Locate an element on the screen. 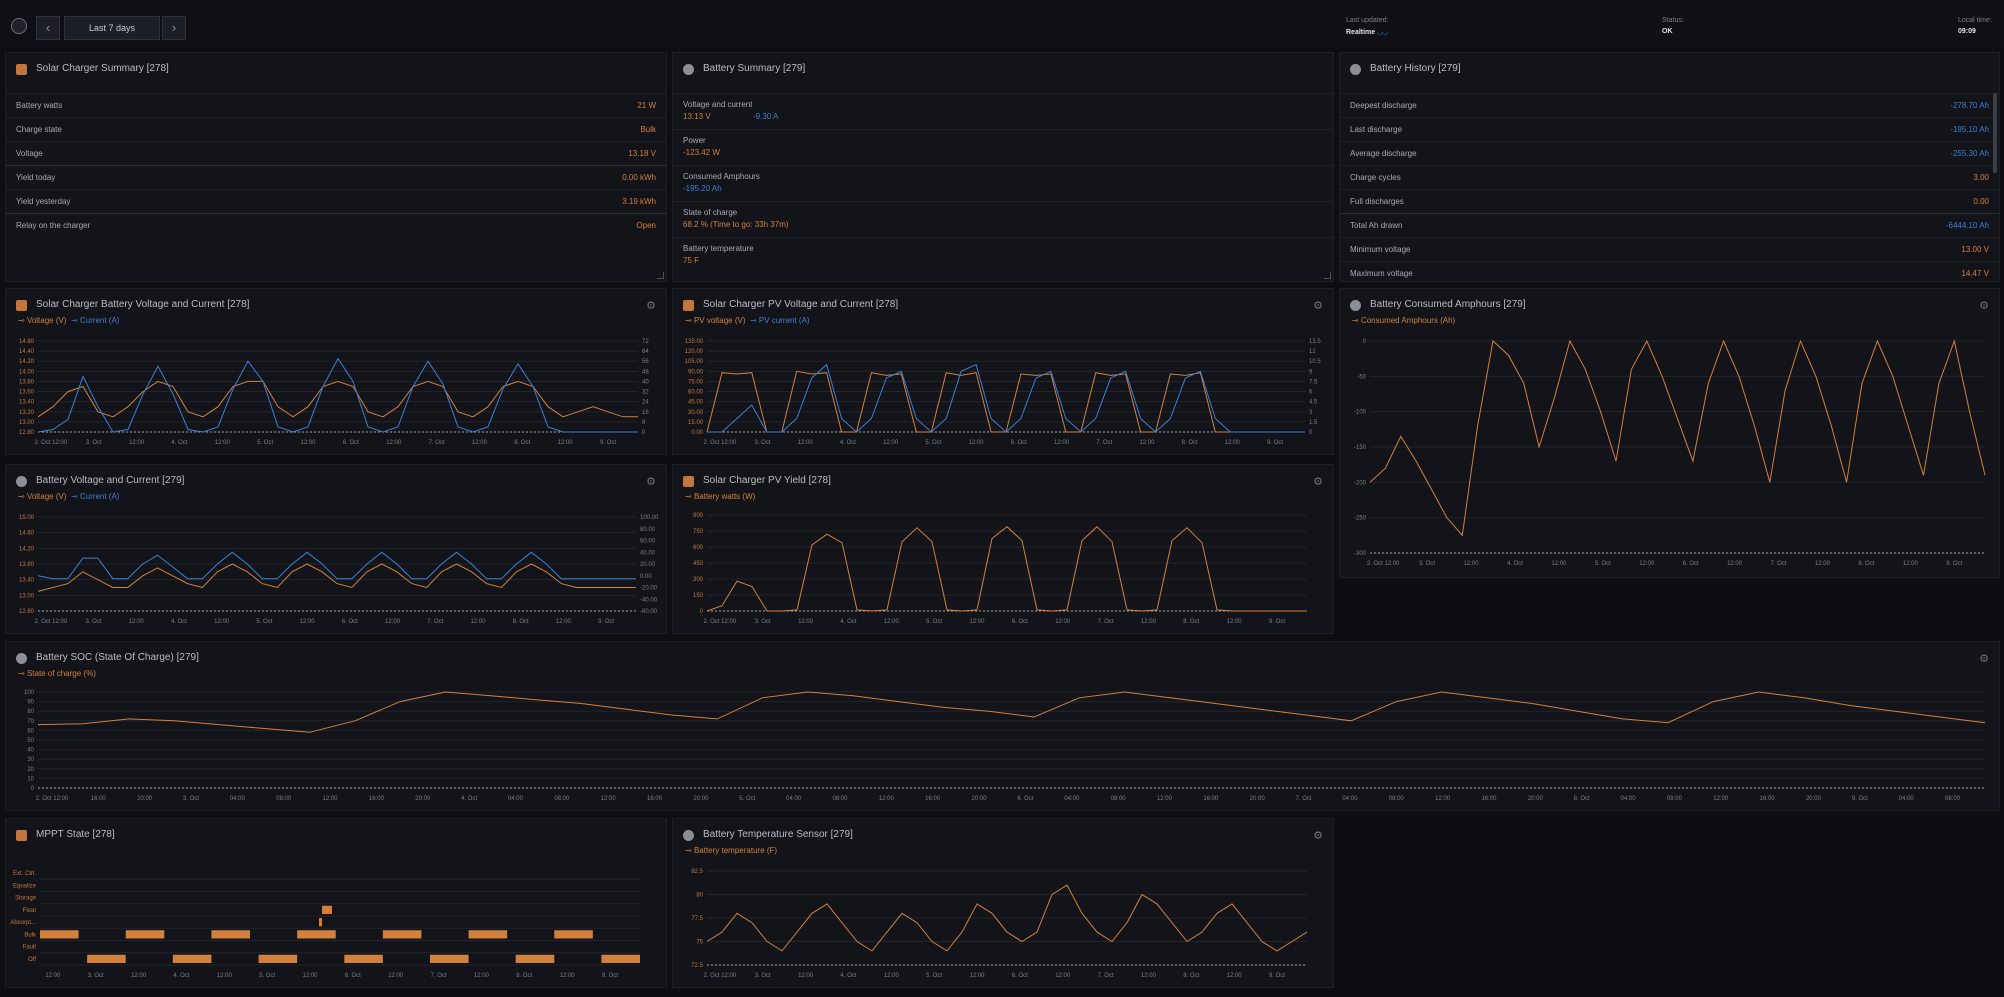 This screenshot has height=997, width=2004. y-right-tick-label: 7.5 is located at coordinates (1313, 382).